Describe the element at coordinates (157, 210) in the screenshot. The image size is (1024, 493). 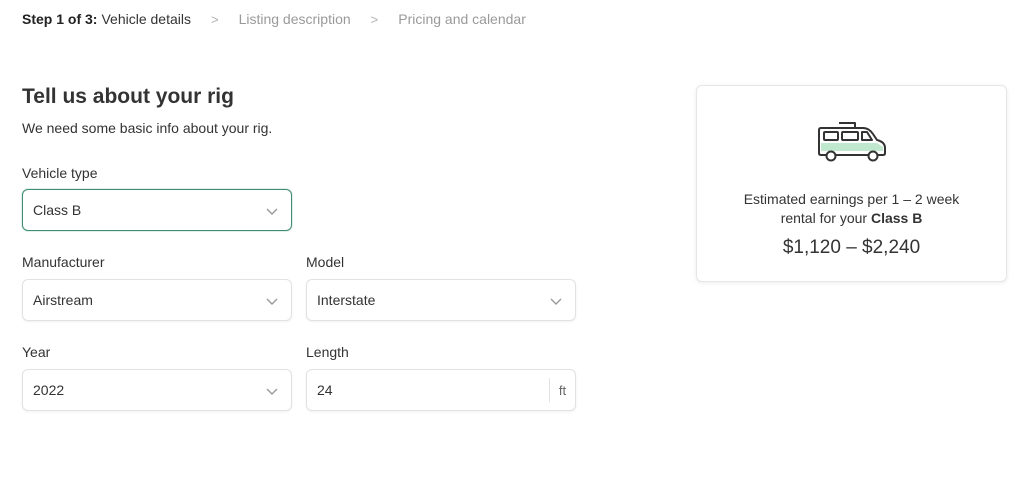
I see `vehicle-type-select: Class B` at that location.